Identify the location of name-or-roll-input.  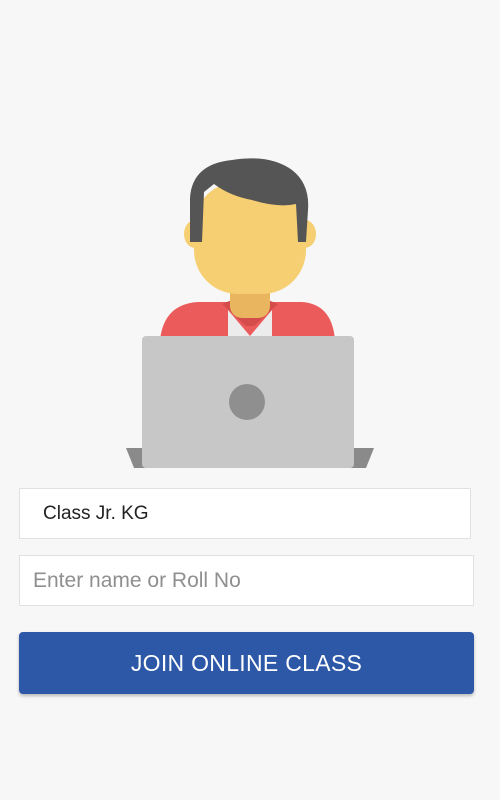
(246, 580).